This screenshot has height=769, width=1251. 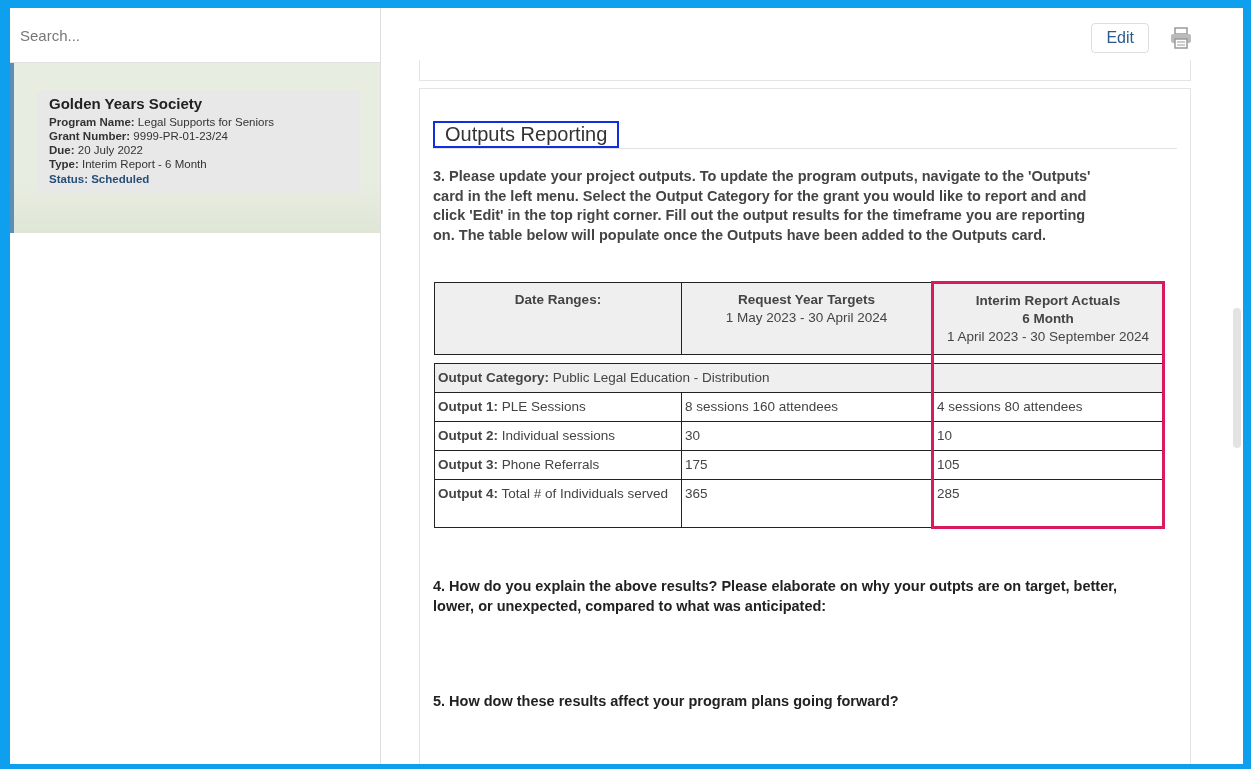 I want to click on report-detail: Program Name: Legal Supports for Seniors, so click(x=162, y=122).